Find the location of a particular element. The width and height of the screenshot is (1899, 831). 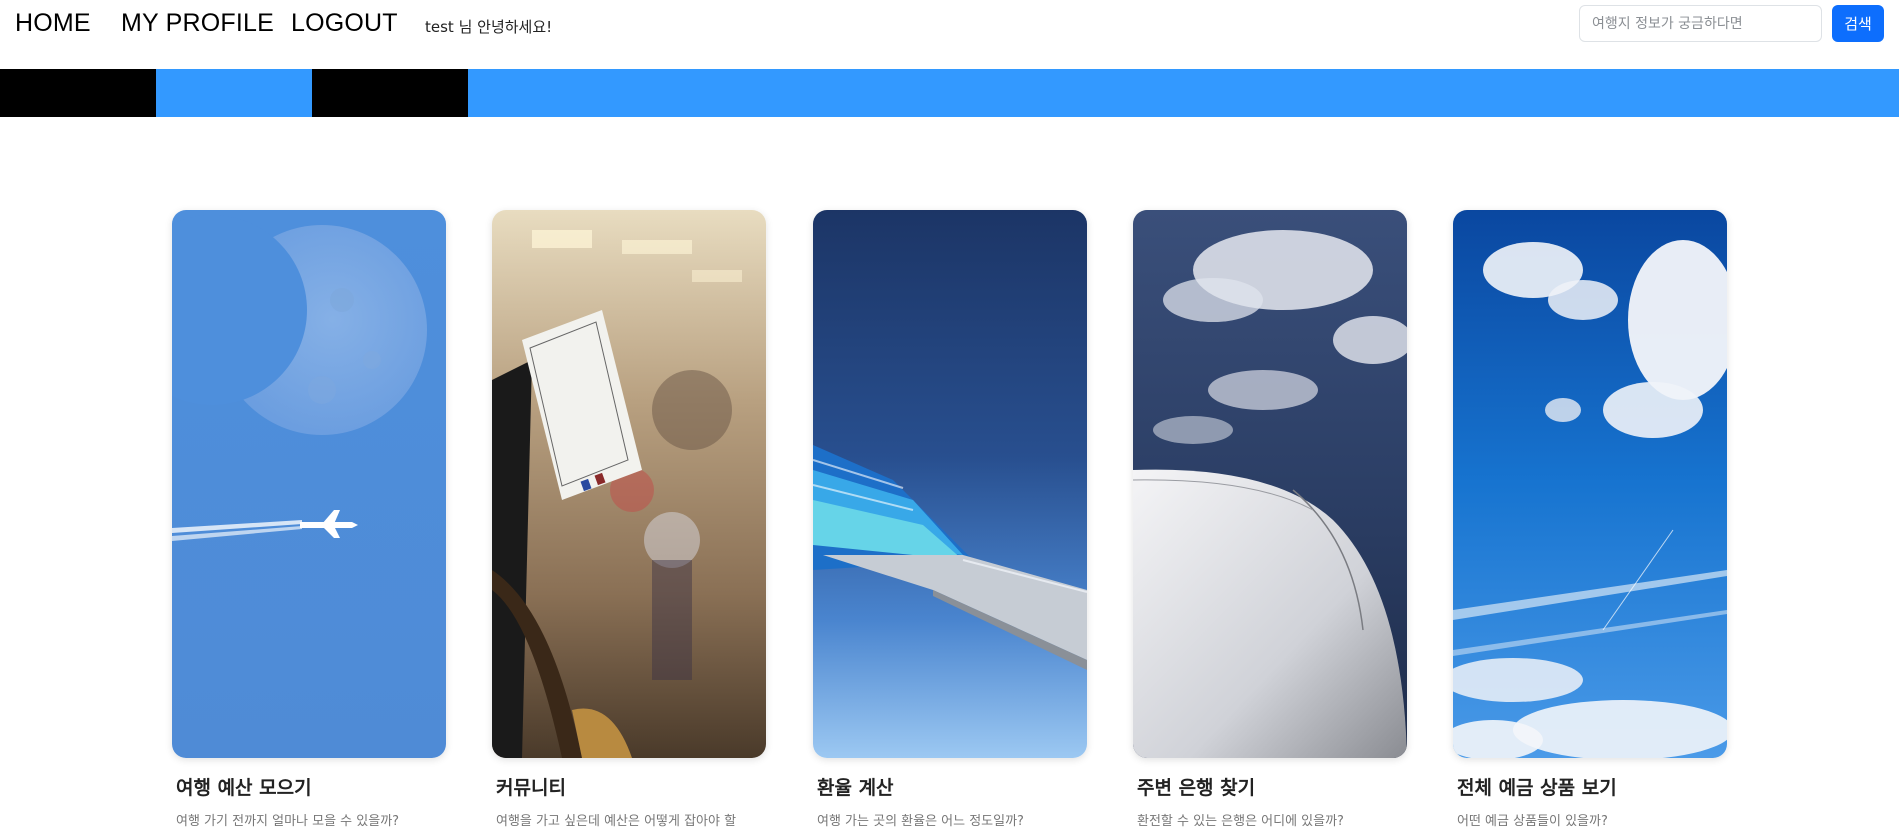

card-description: 여행을 가고 싶은데 예산은 어떻게 잡아야 할 is located at coordinates (616, 821).